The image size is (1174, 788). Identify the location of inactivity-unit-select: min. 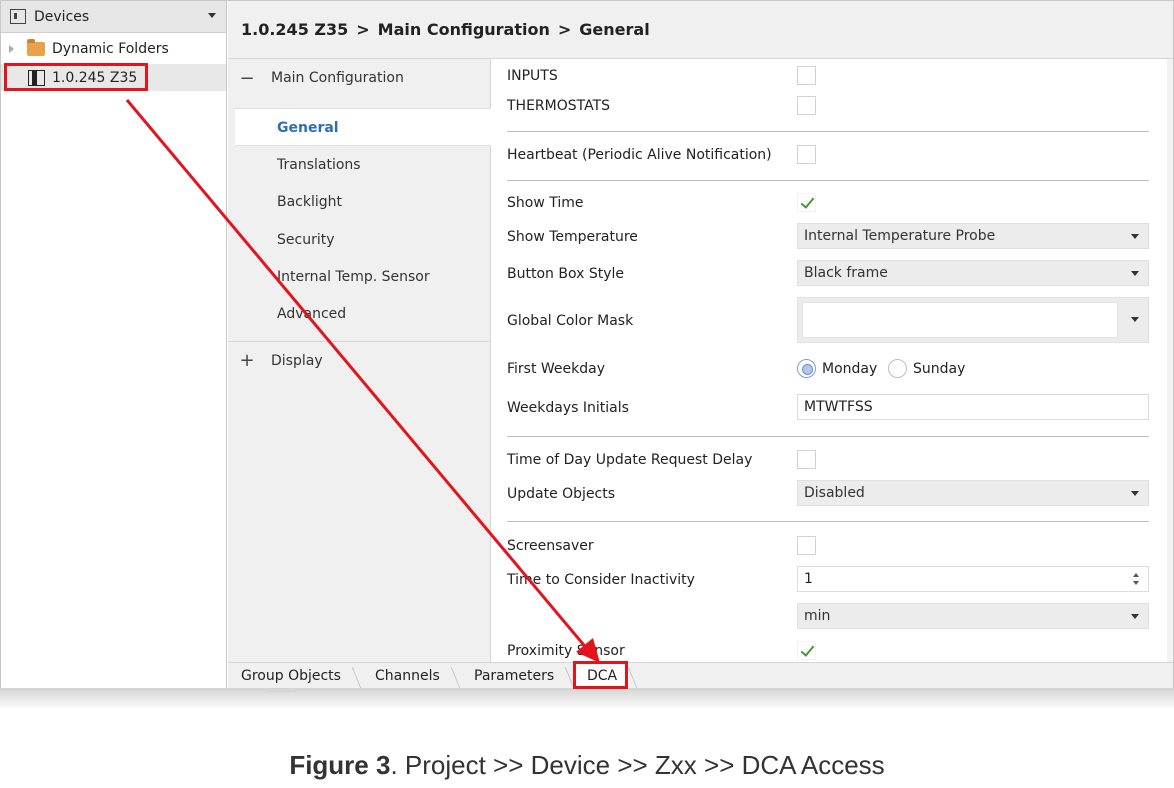
(973, 616).